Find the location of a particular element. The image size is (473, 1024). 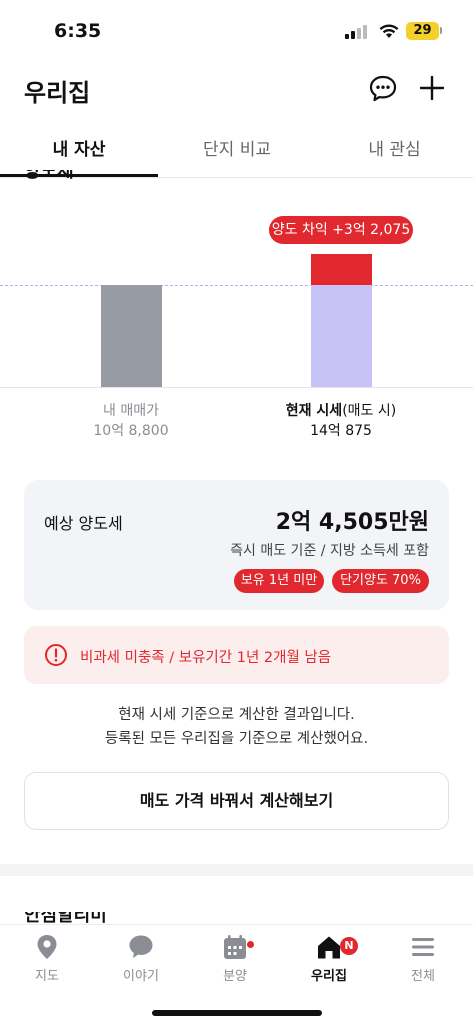

battery-nub is located at coordinates (441, 30).